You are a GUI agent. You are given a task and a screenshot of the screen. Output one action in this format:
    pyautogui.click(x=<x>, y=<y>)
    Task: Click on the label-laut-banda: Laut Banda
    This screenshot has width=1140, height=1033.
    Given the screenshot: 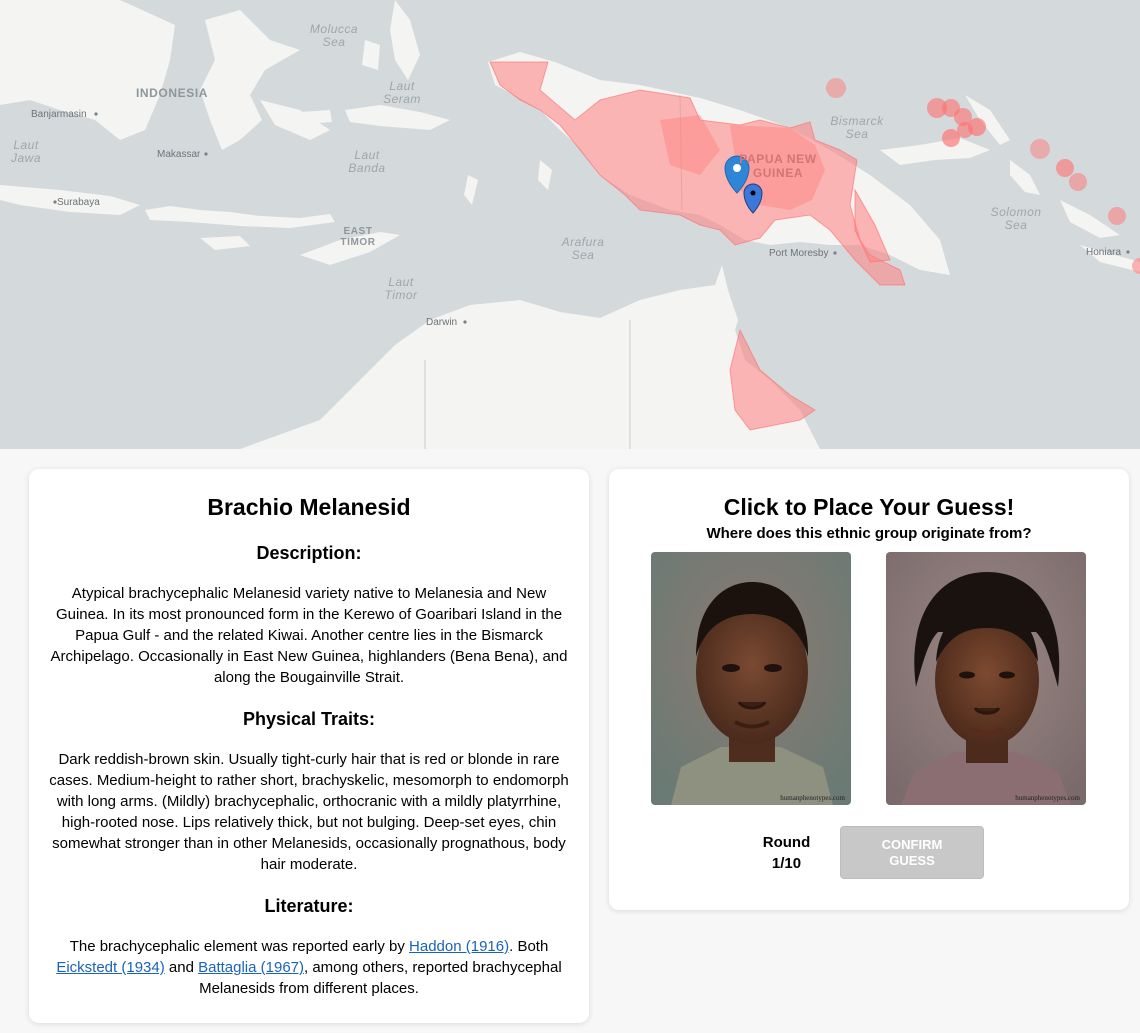 What is the action you would take?
    pyautogui.click(x=366, y=161)
    